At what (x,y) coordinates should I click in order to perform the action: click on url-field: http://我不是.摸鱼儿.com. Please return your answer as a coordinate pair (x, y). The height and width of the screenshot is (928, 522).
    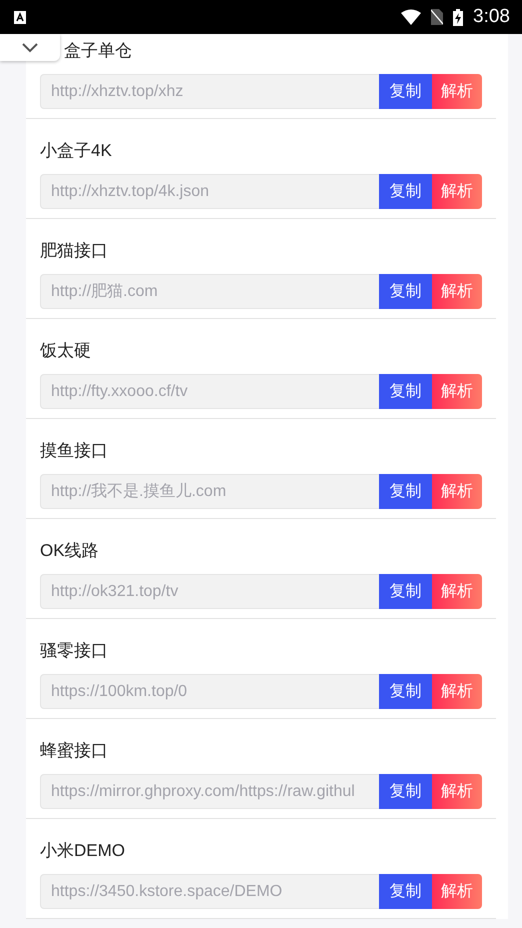
    Looking at the image, I should click on (209, 491).